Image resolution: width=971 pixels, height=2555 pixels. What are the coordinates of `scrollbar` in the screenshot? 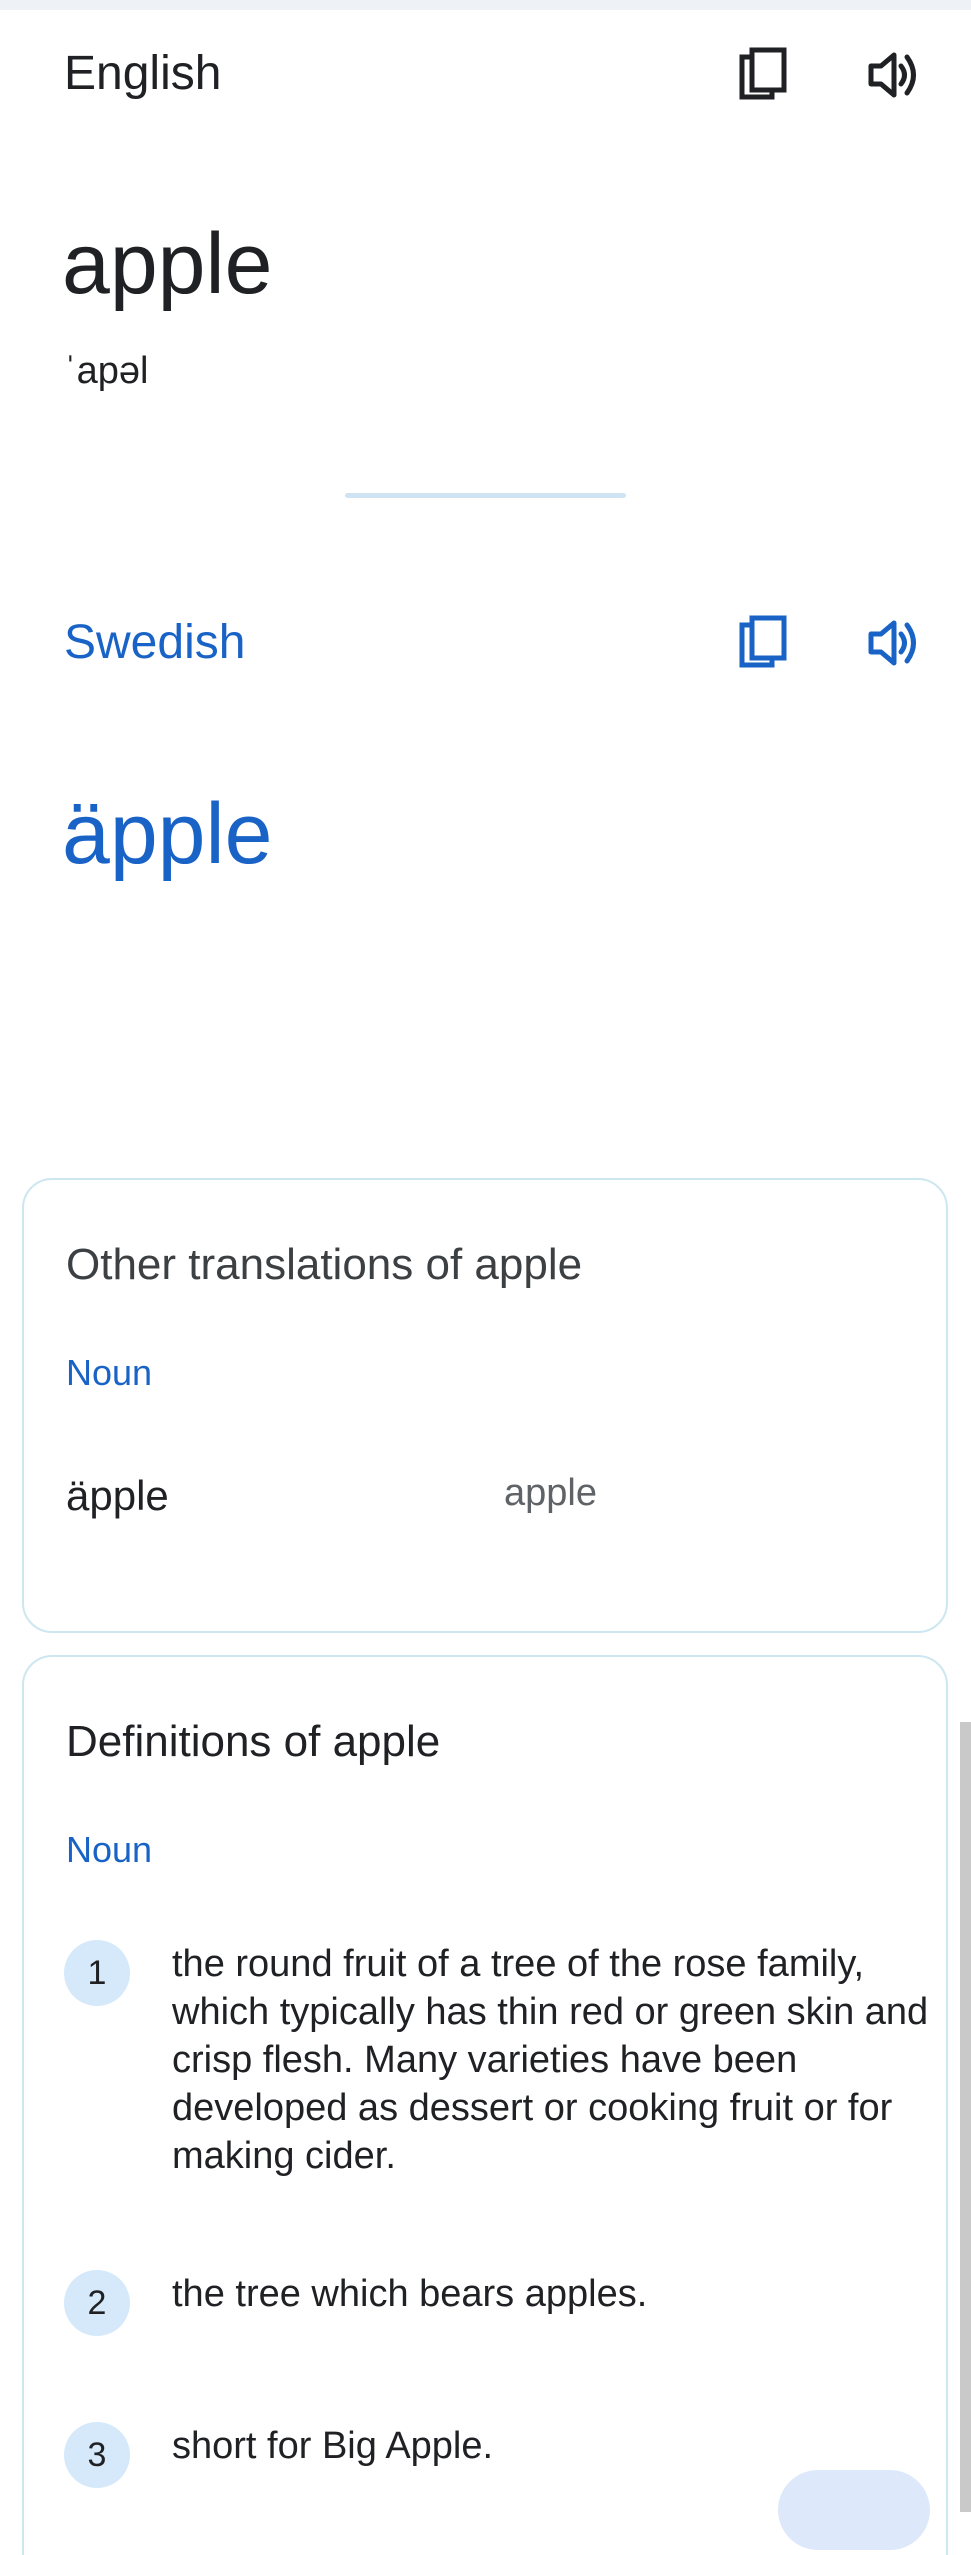 It's located at (965, 2117).